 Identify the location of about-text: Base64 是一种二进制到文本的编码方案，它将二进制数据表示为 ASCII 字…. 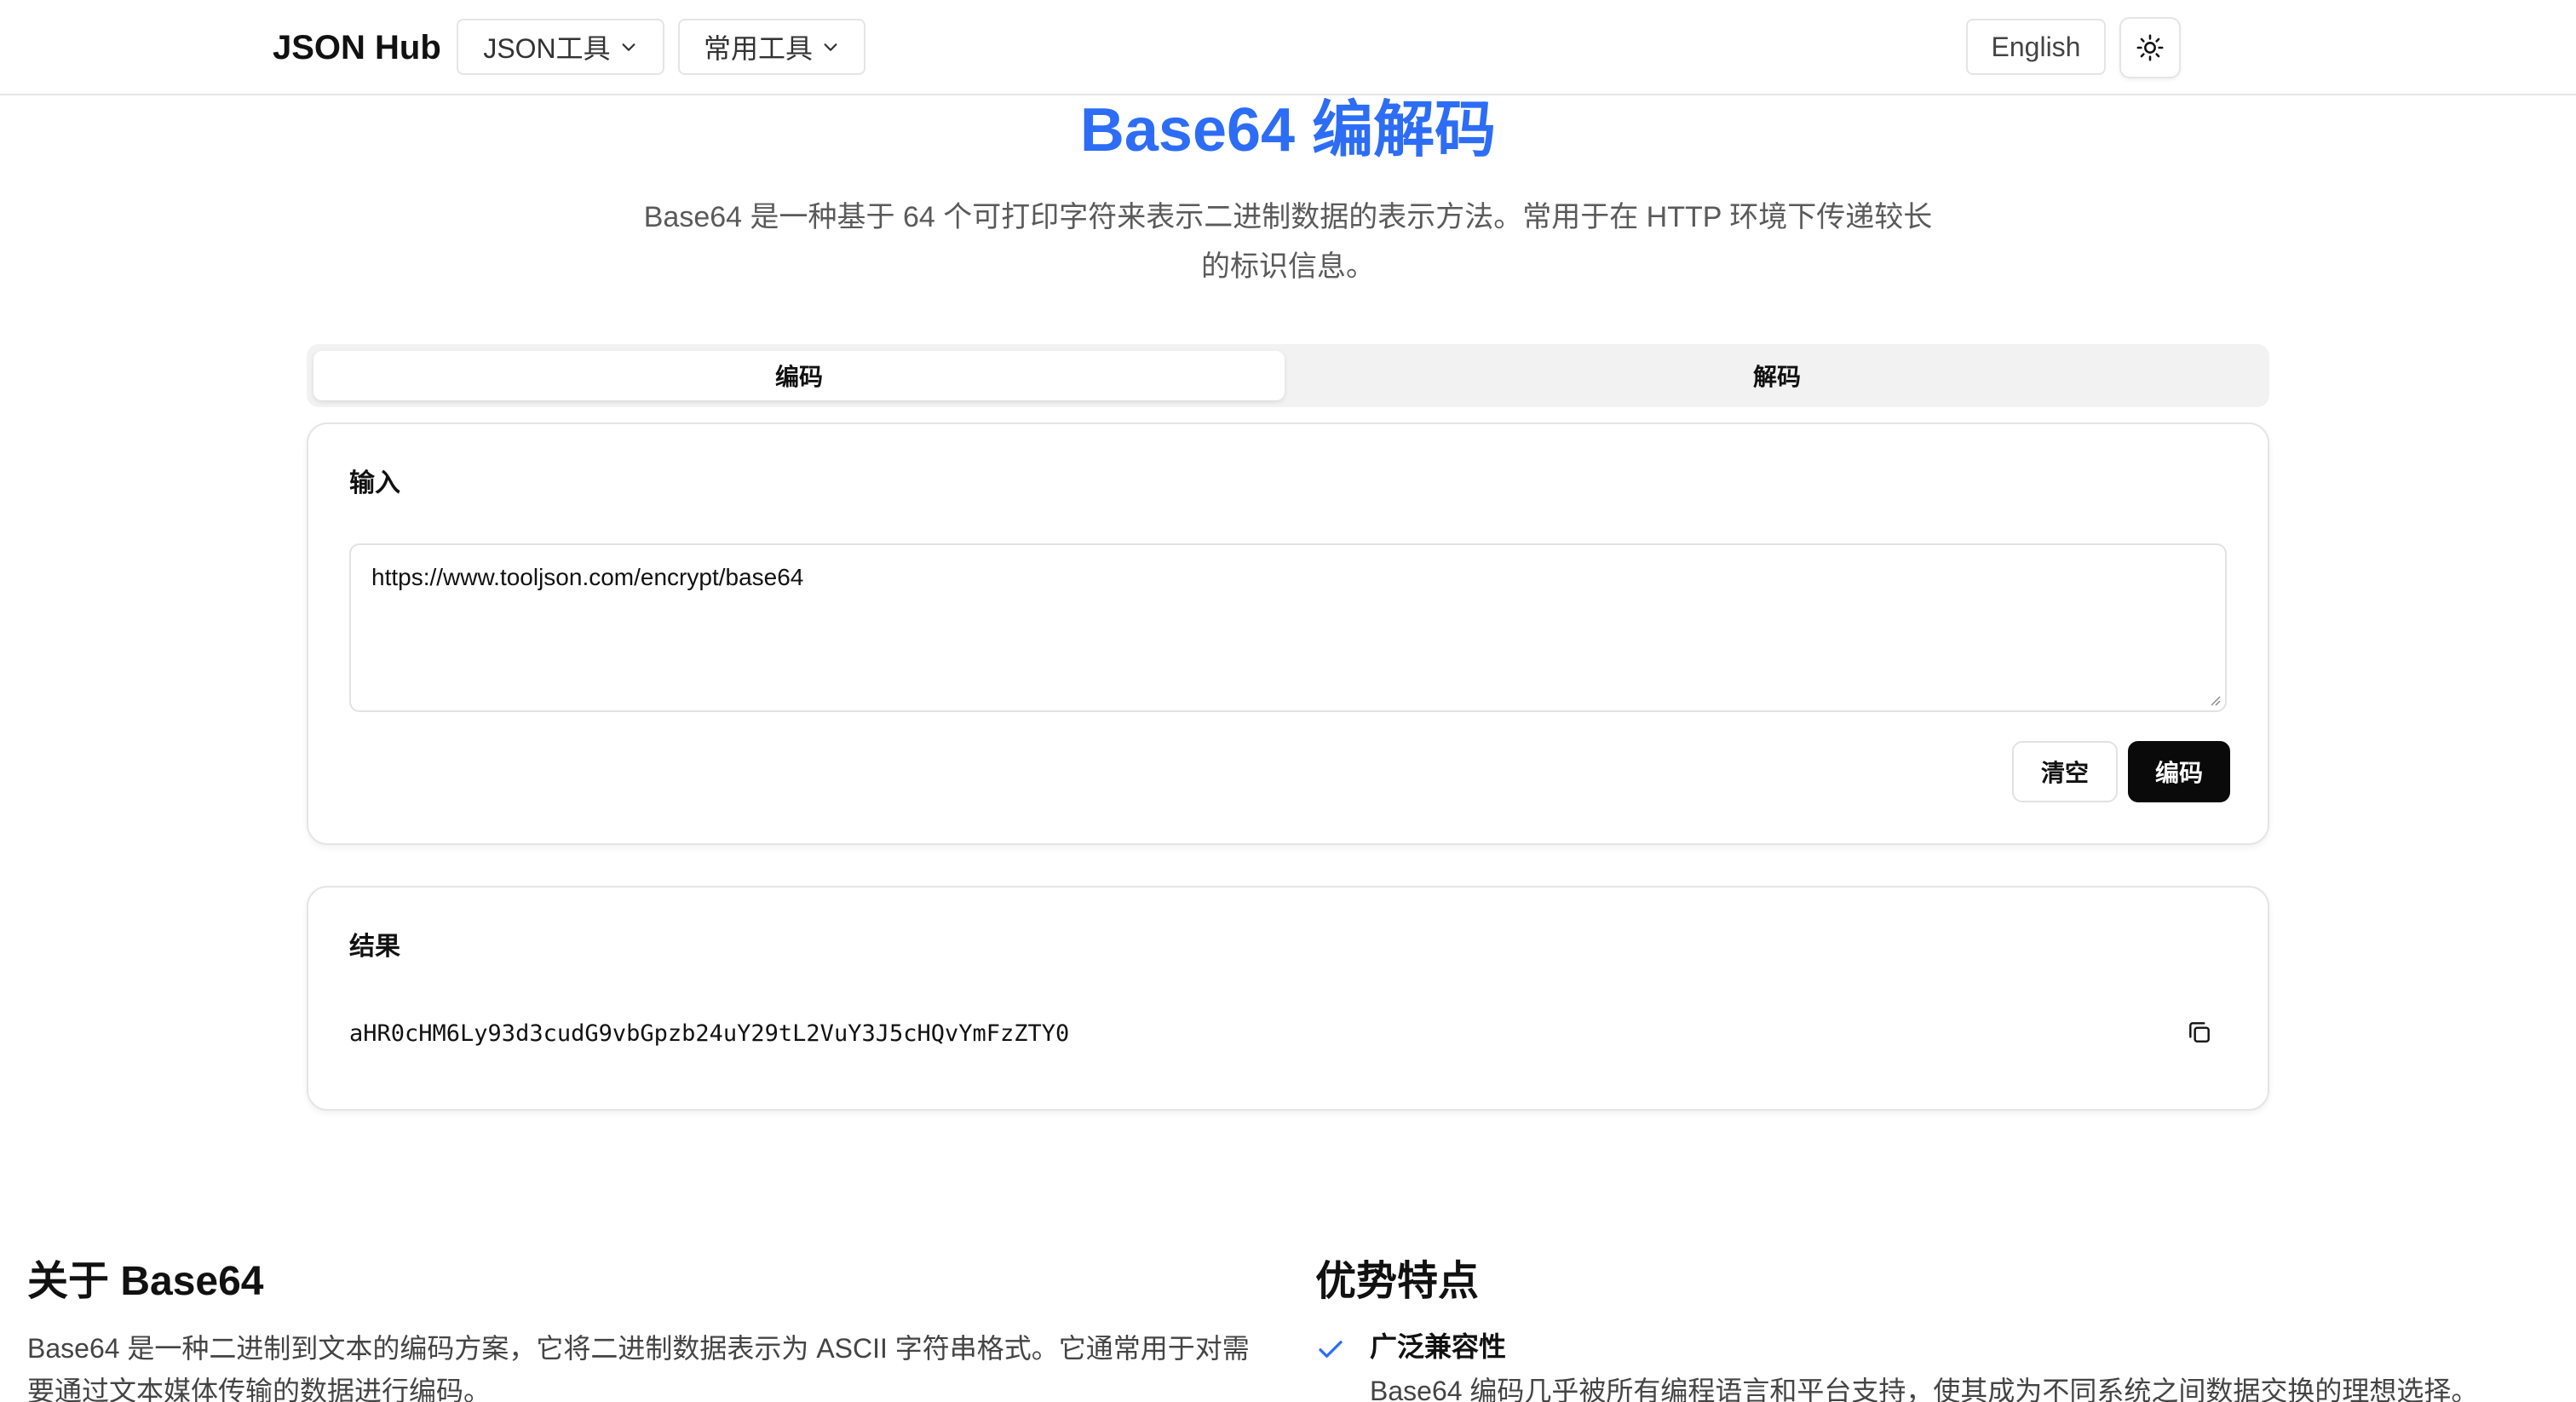
(638, 1367).